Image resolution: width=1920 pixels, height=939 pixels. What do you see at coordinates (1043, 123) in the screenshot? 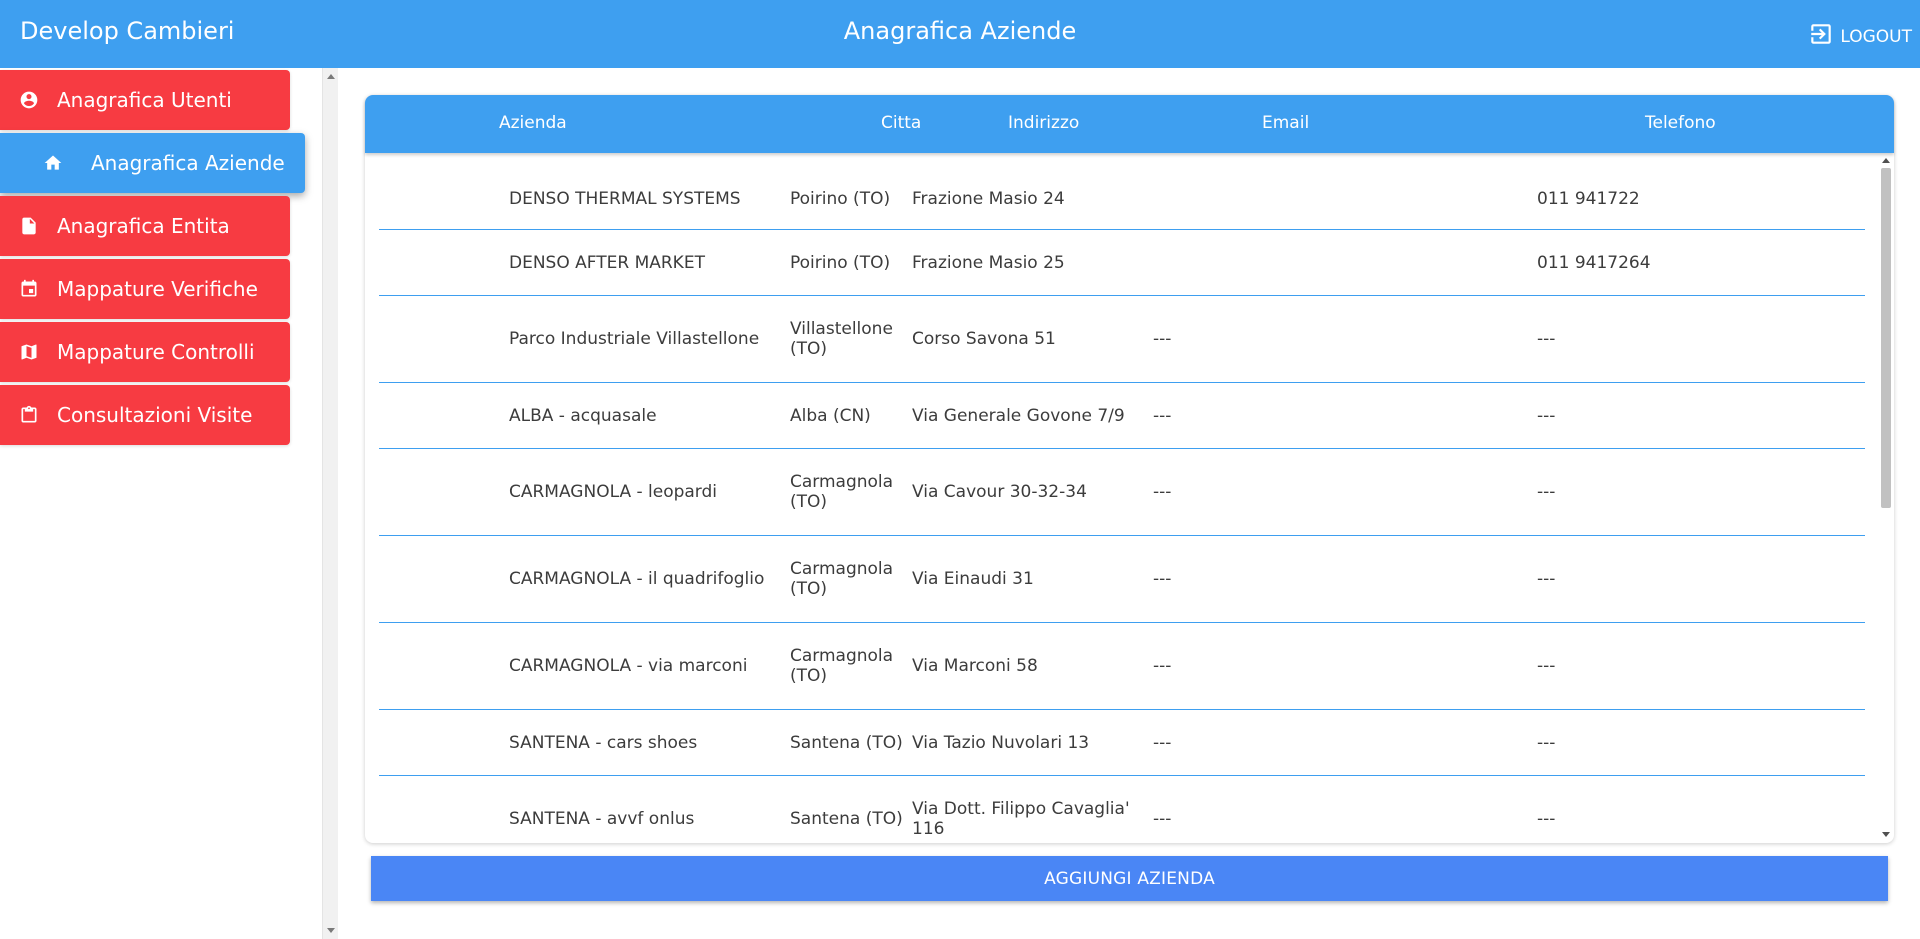
I see `column-header-indirizzo: Indirizzo` at bounding box center [1043, 123].